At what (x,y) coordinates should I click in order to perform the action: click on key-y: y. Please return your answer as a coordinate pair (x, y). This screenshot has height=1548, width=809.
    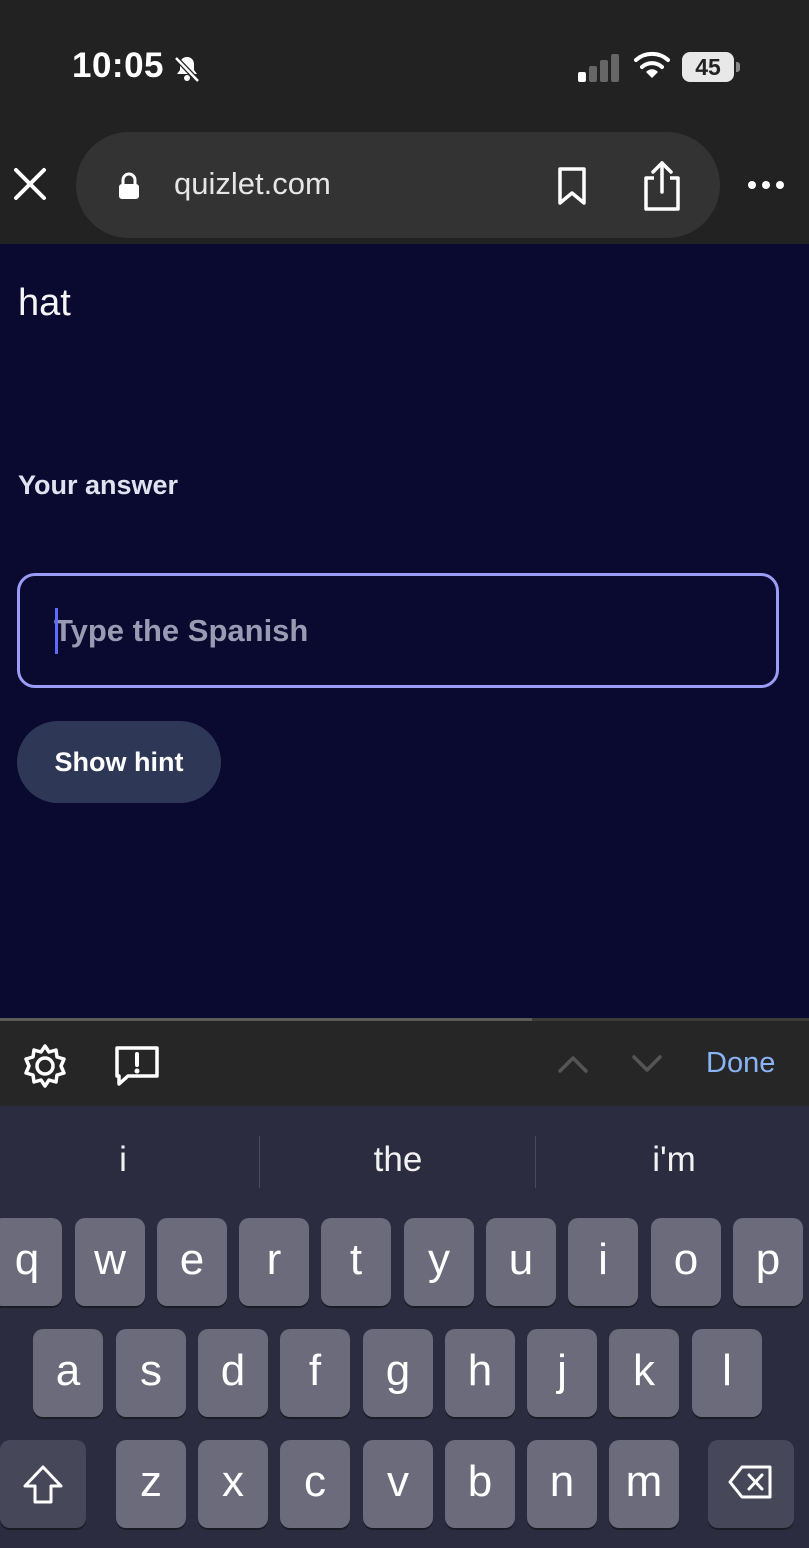
    Looking at the image, I should click on (439, 1262).